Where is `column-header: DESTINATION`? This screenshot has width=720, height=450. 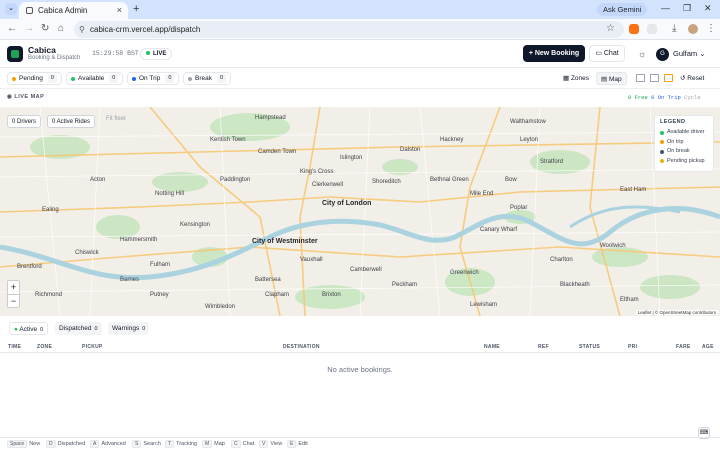 column-header: DESTINATION is located at coordinates (301, 347).